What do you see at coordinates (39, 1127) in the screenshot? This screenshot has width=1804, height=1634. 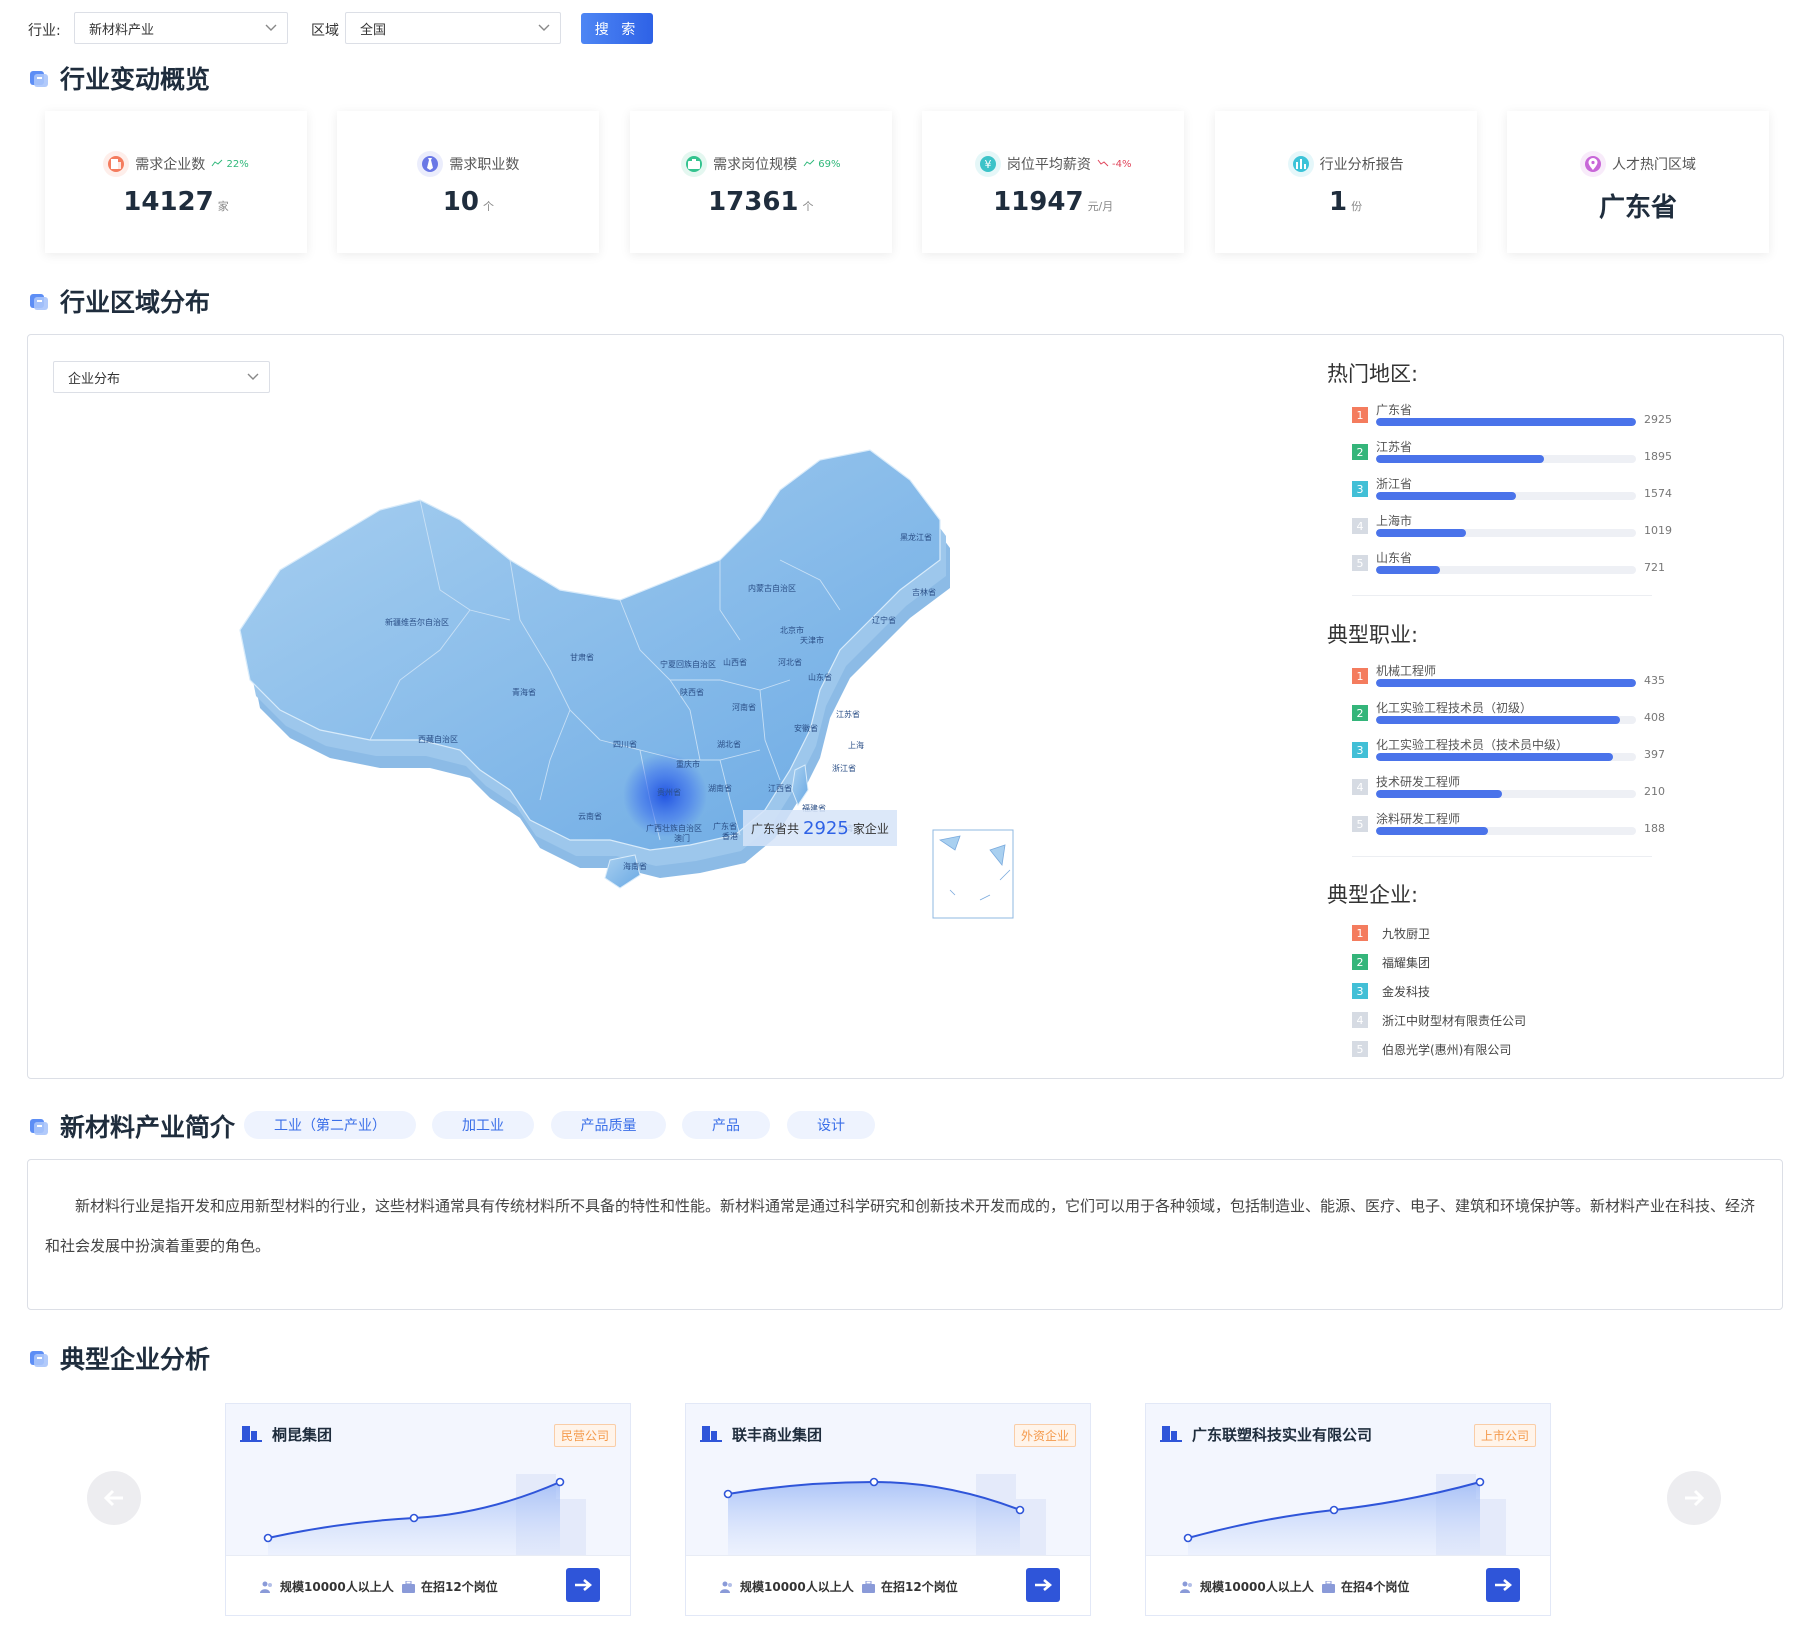 I see `cube-icon` at bounding box center [39, 1127].